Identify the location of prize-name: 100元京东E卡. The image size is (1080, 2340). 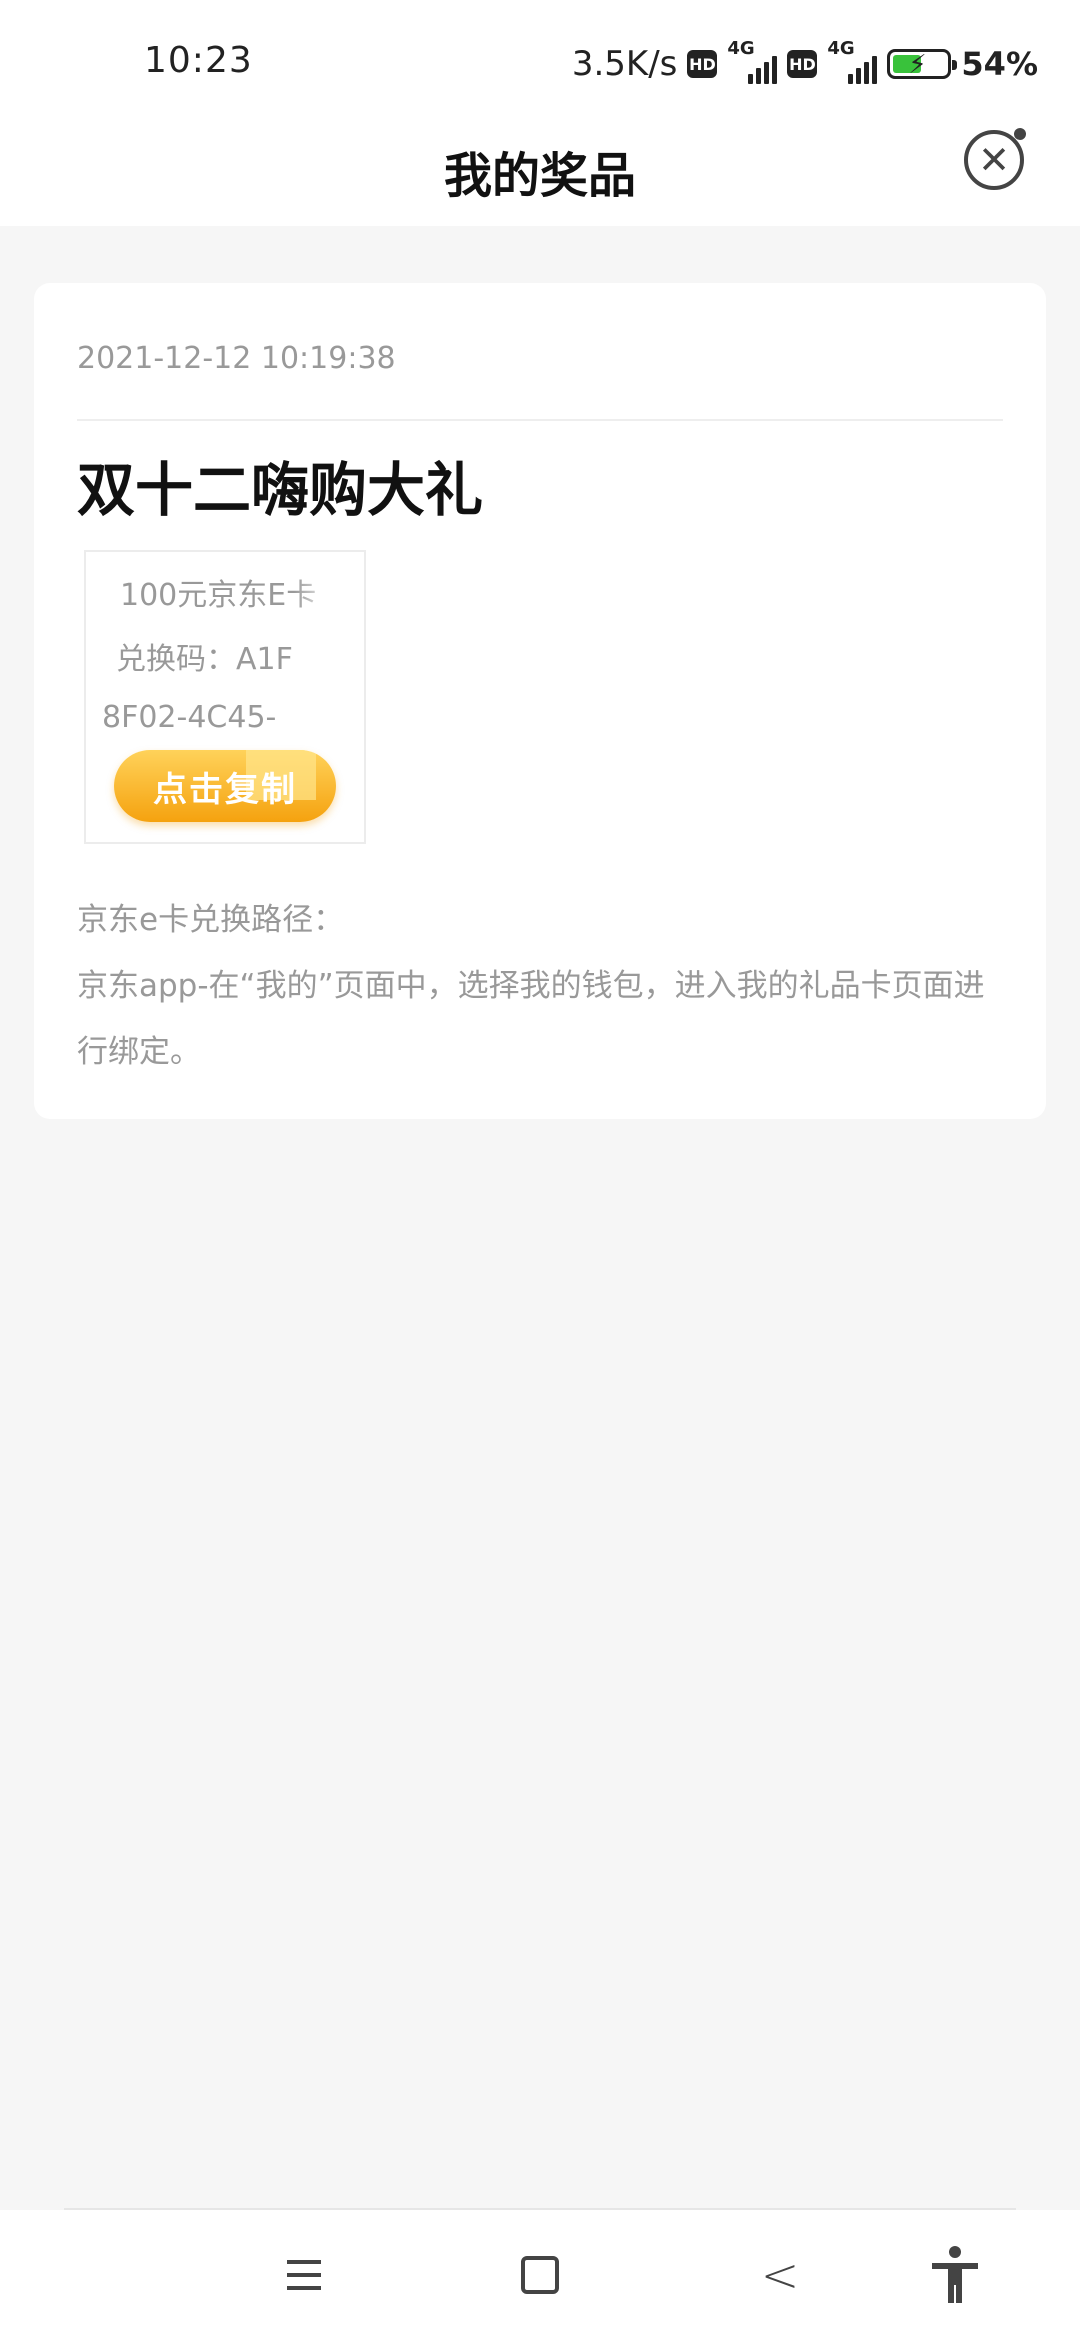
(218, 595).